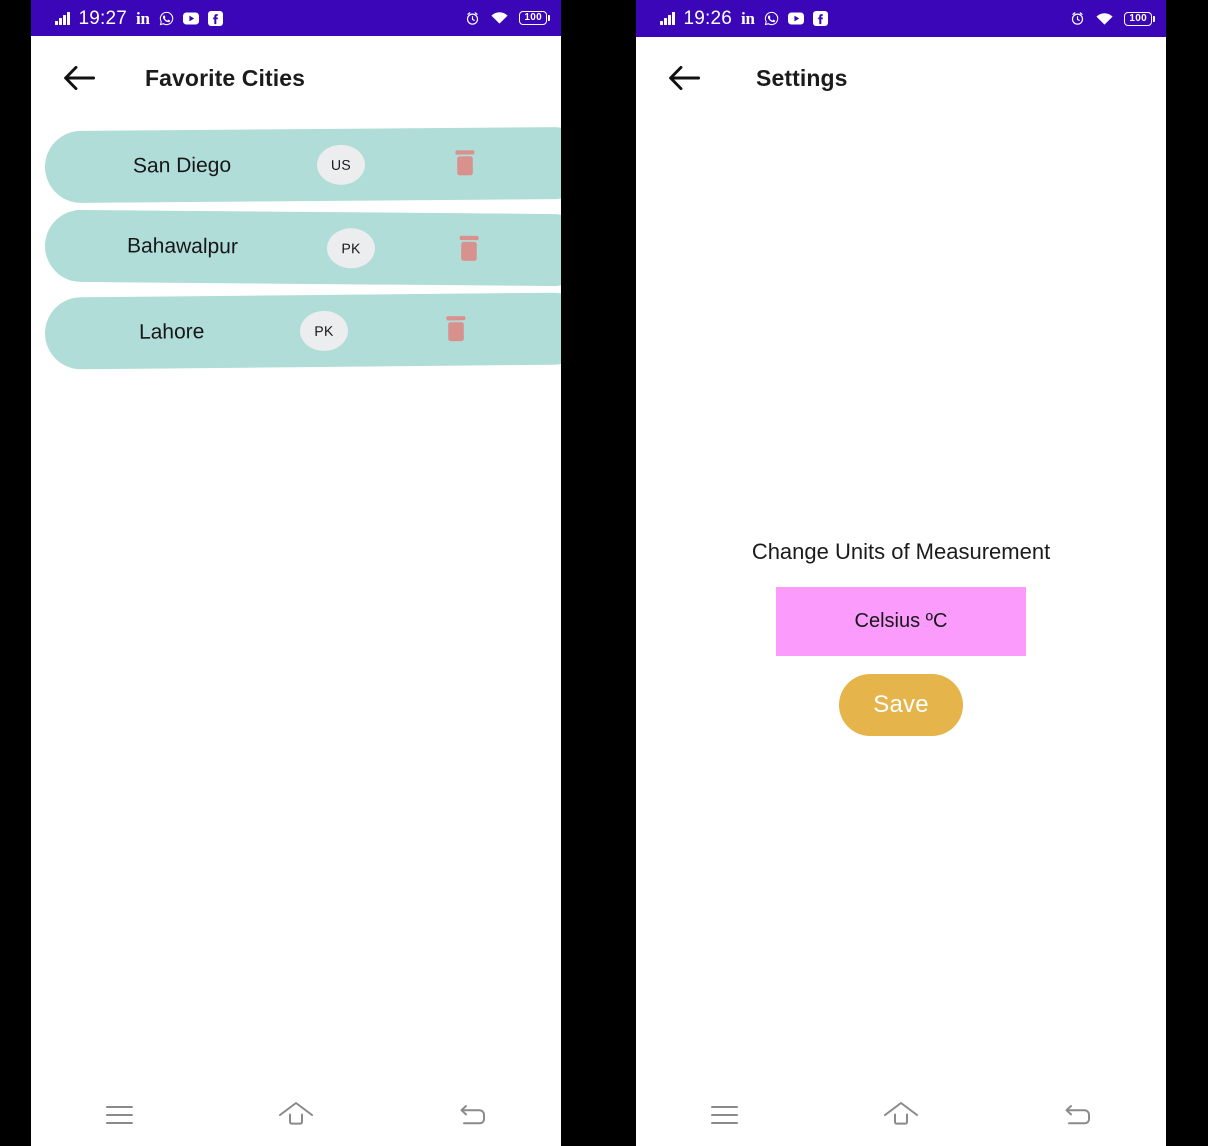 The width and height of the screenshot is (1208, 1146). Describe the element at coordinates (302, 248) in the screenshot. I see `list-item: Bahawalpur PK` at that location.